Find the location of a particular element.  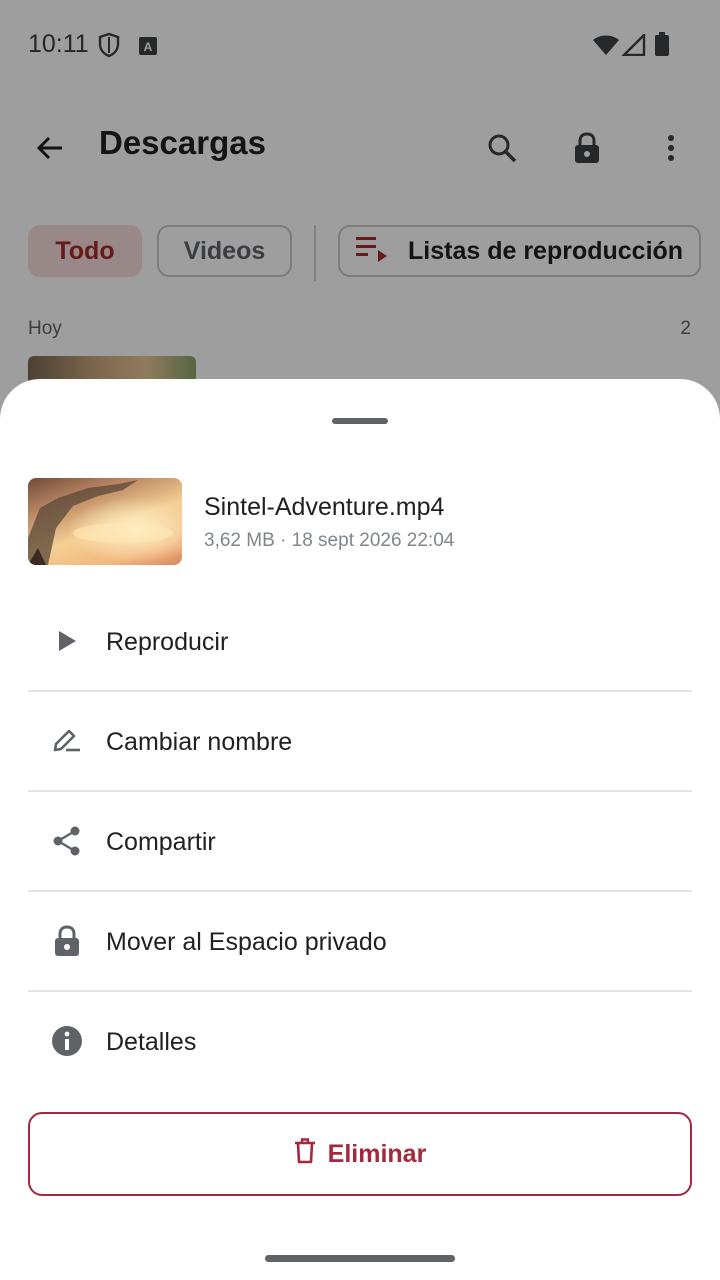

delete-button: Eliminar is located at coordinates (360, 1154).